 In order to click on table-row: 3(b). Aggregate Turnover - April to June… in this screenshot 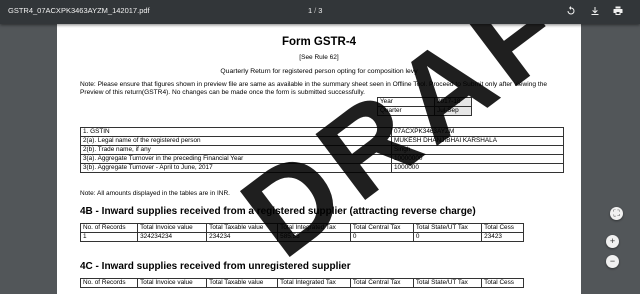, I will do `click(322, 168)`.